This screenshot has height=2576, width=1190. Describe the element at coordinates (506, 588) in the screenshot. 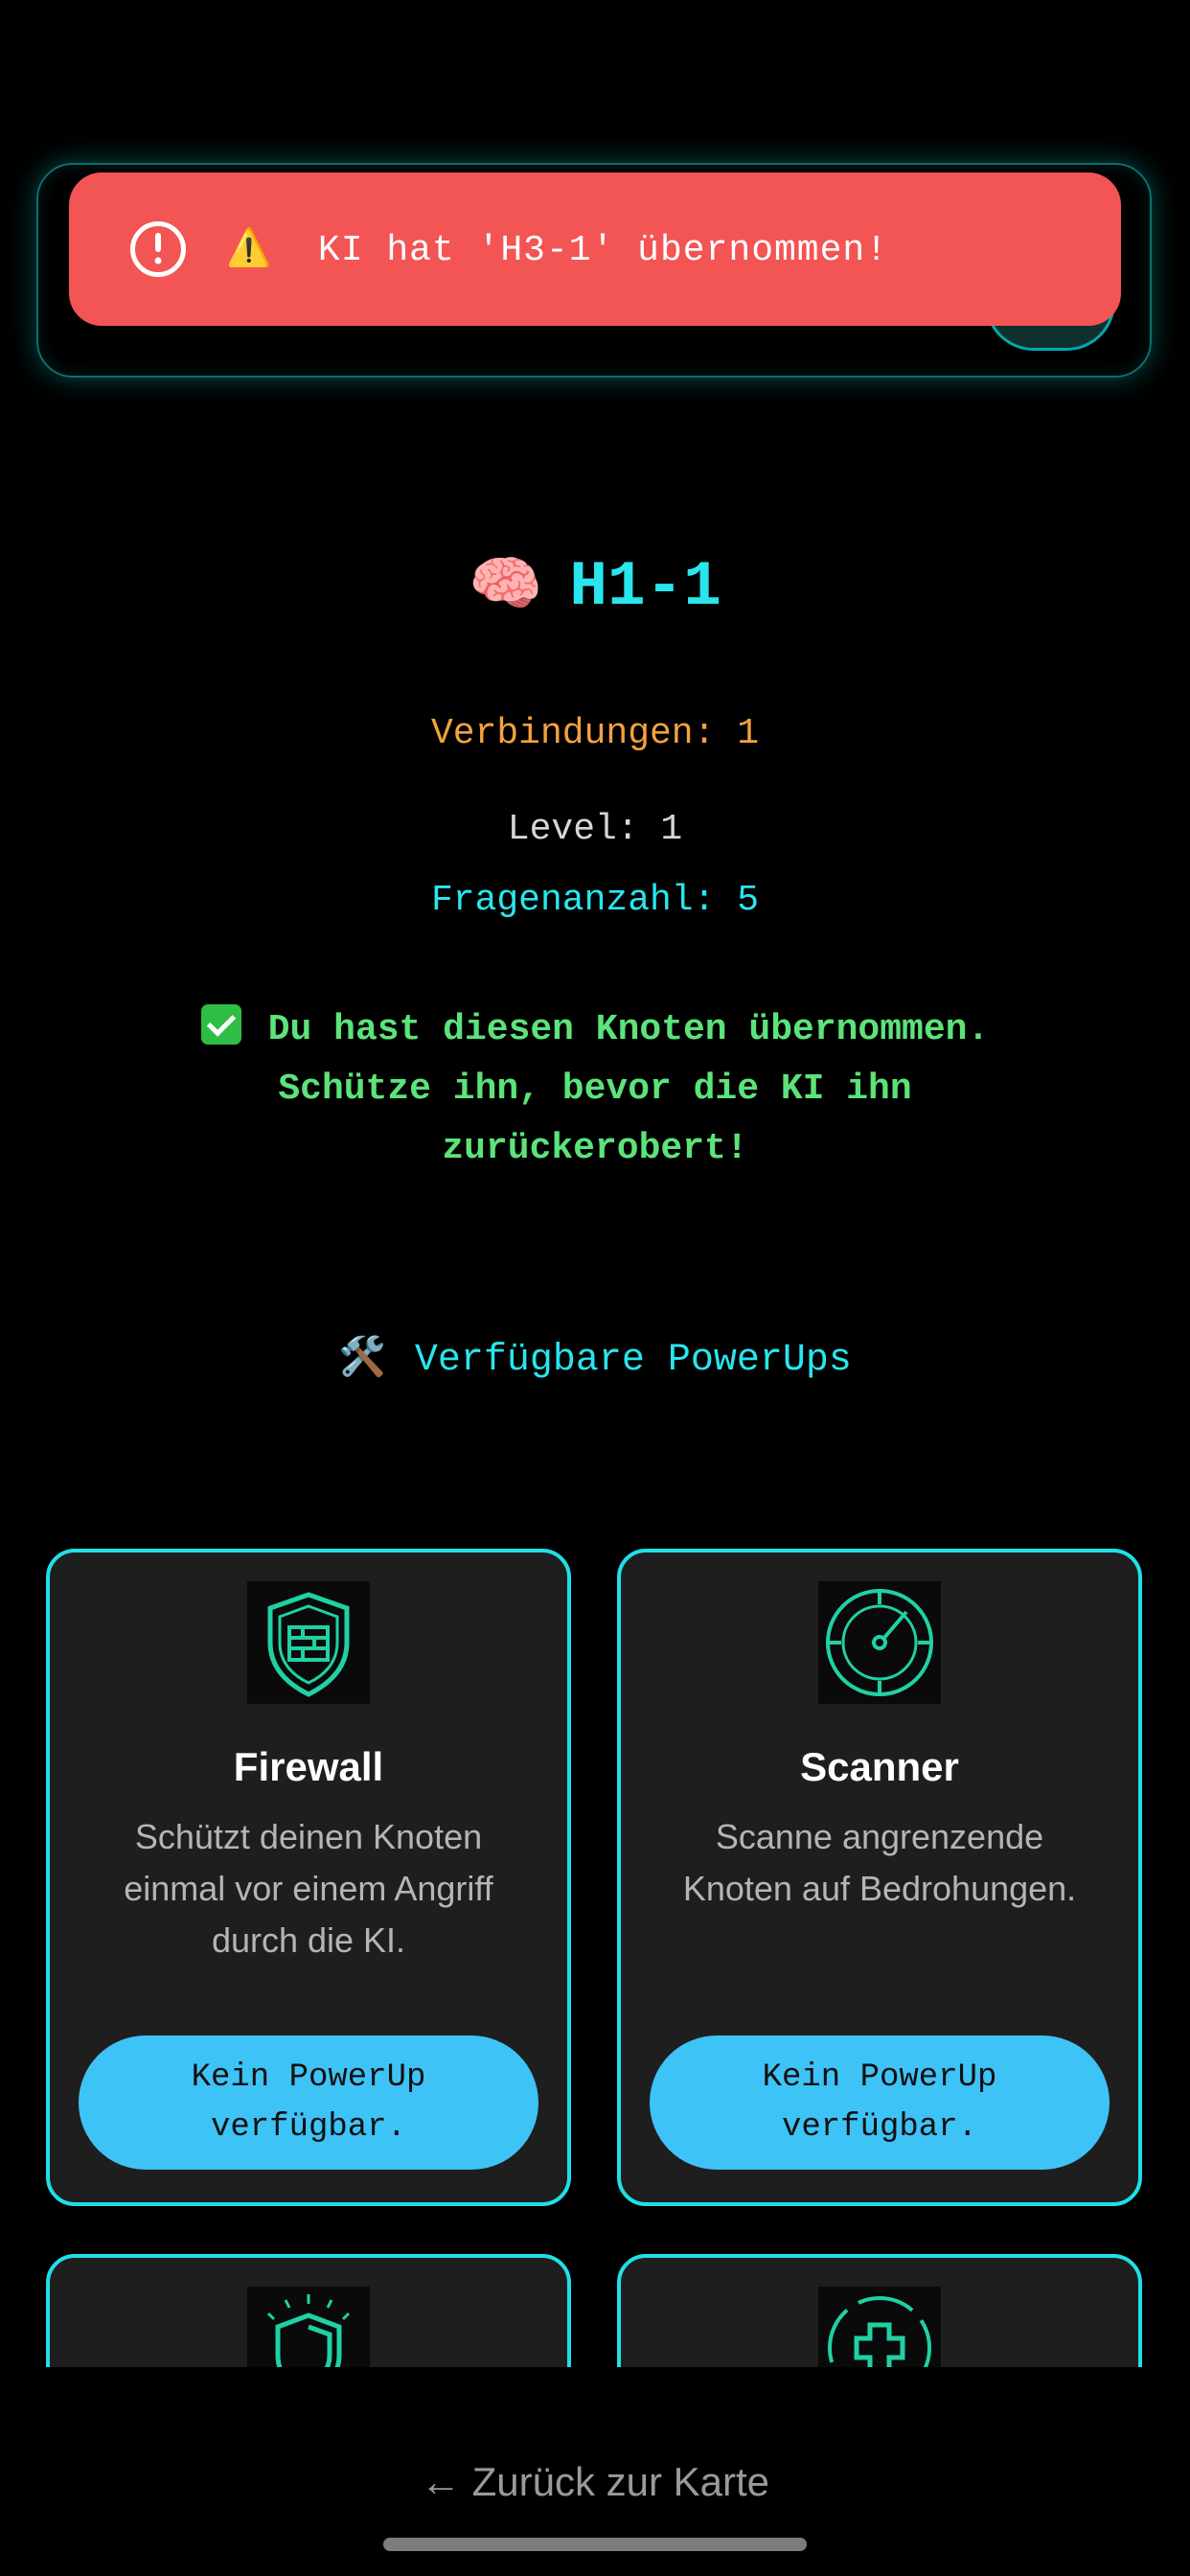

I see `brain-icon: 🧠` at that location.